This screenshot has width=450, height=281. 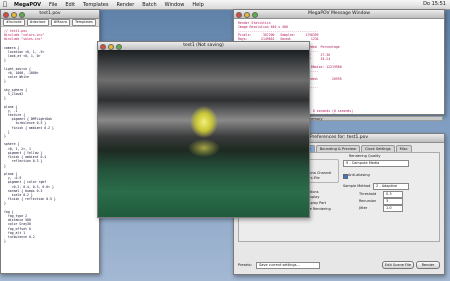 I want to click on message-titlebar: MegaPOV Message Window, so click(x=339, y=14).